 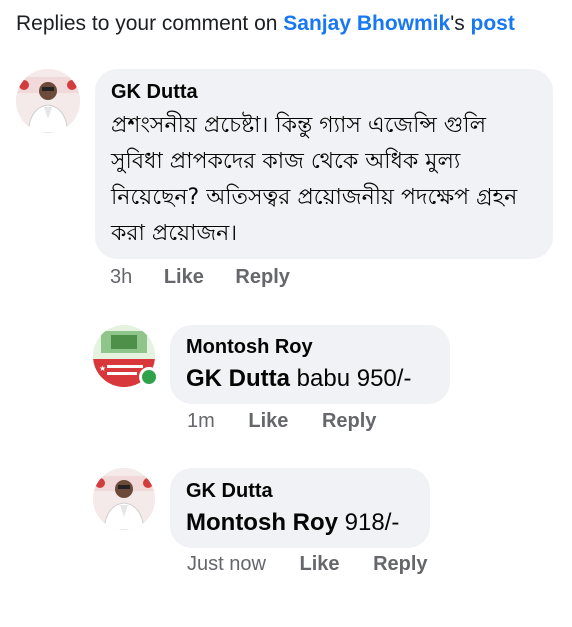 I want to click on timestamp: 1m, so click(x=201, y=421).